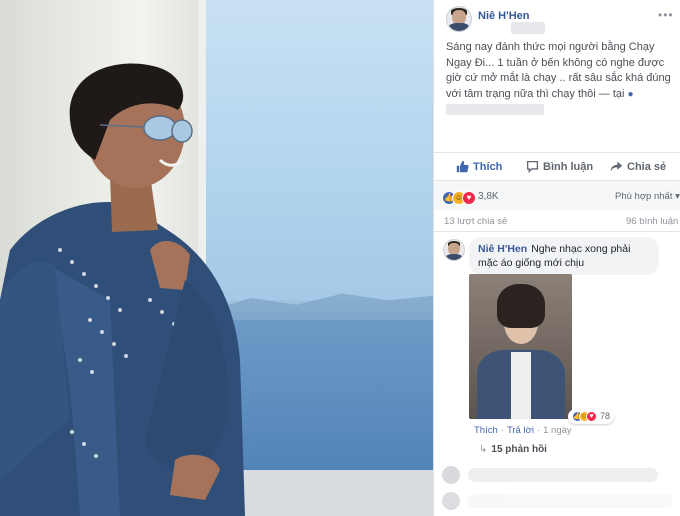 This screenshot has height=516, width=680. Describe the element at coordinates (479, 166) in the screenshot. I see `like-button: Thích` at that location.